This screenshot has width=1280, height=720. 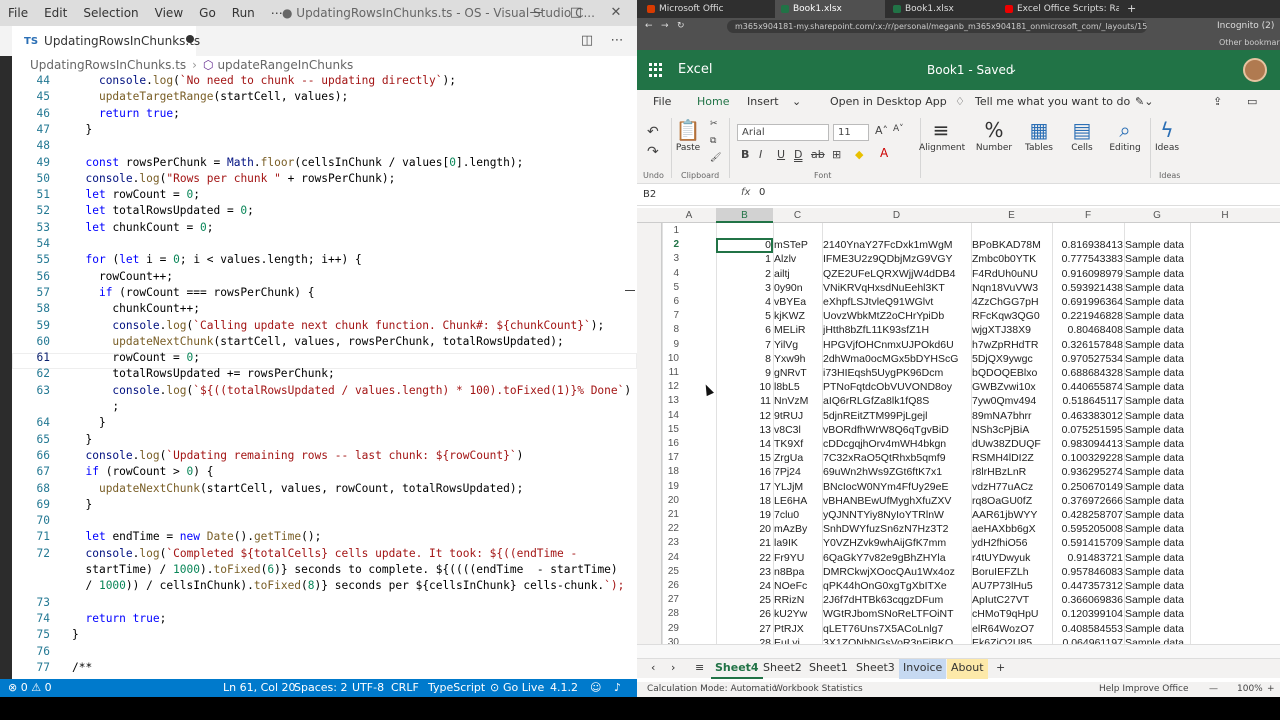 I want to click on cell-d: i73HIEqsh5UygPK96Dcm, so click(x=897, y=373).